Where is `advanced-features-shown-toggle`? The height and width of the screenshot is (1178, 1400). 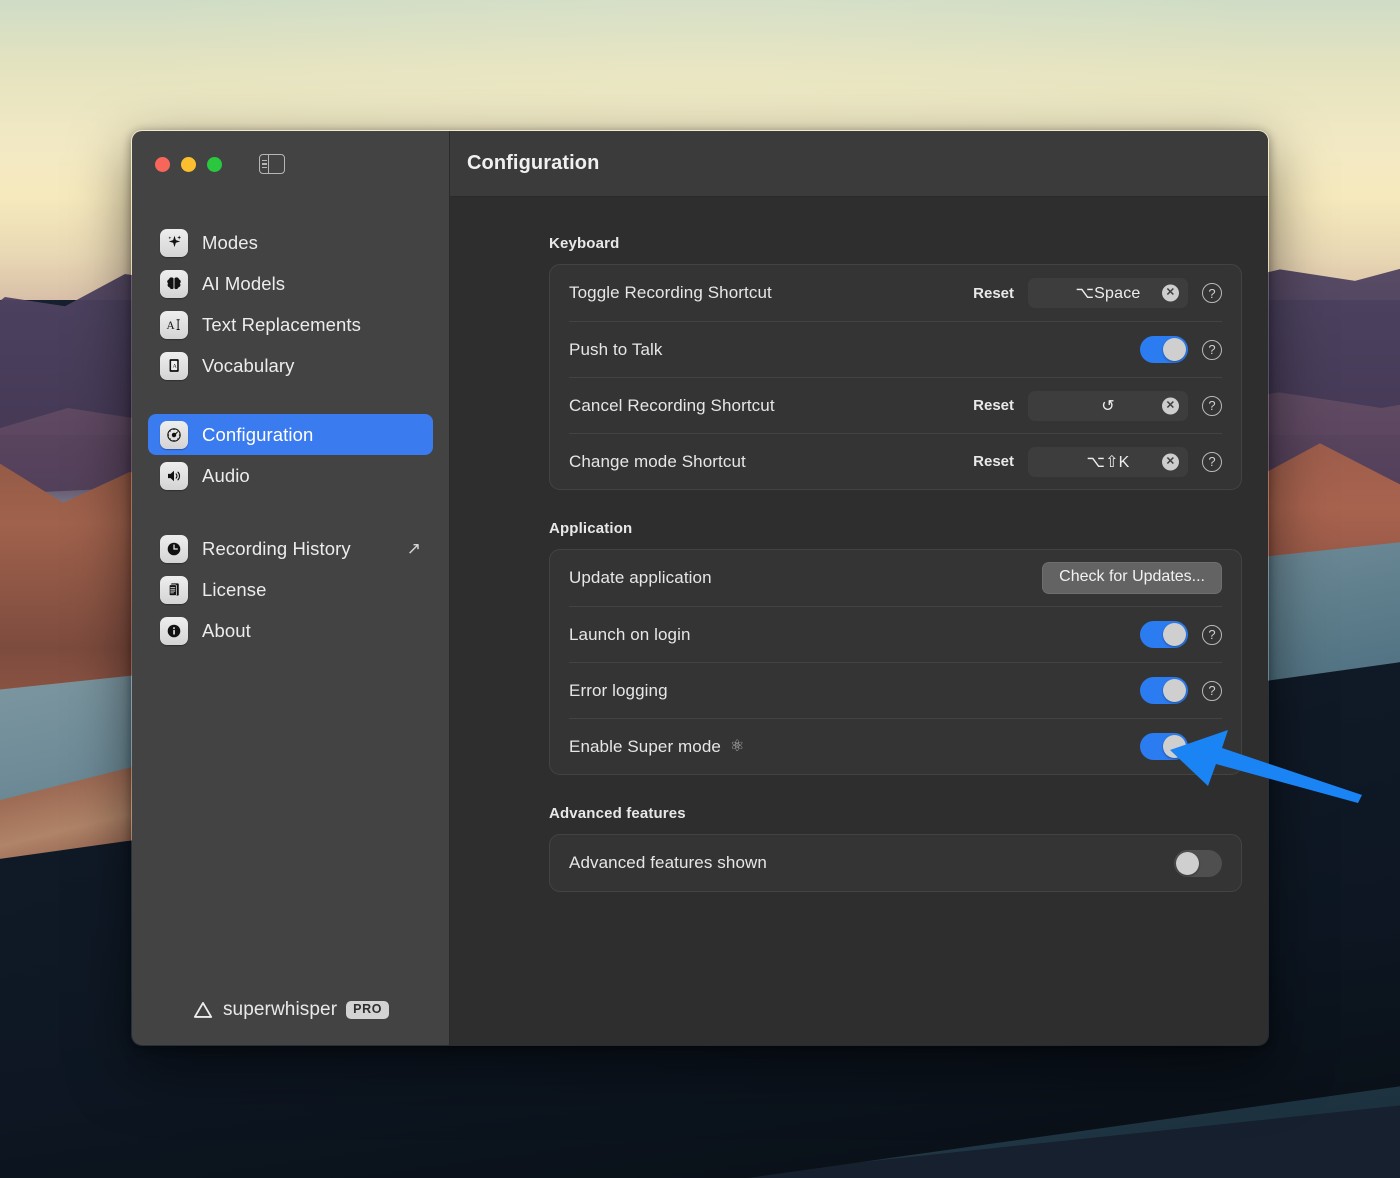
advanced-features-shown-toggle is located at coordinates (1198, 863).